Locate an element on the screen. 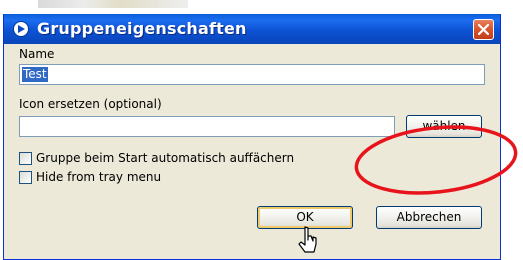  background-window-strip is located at coordinates (261, 7).